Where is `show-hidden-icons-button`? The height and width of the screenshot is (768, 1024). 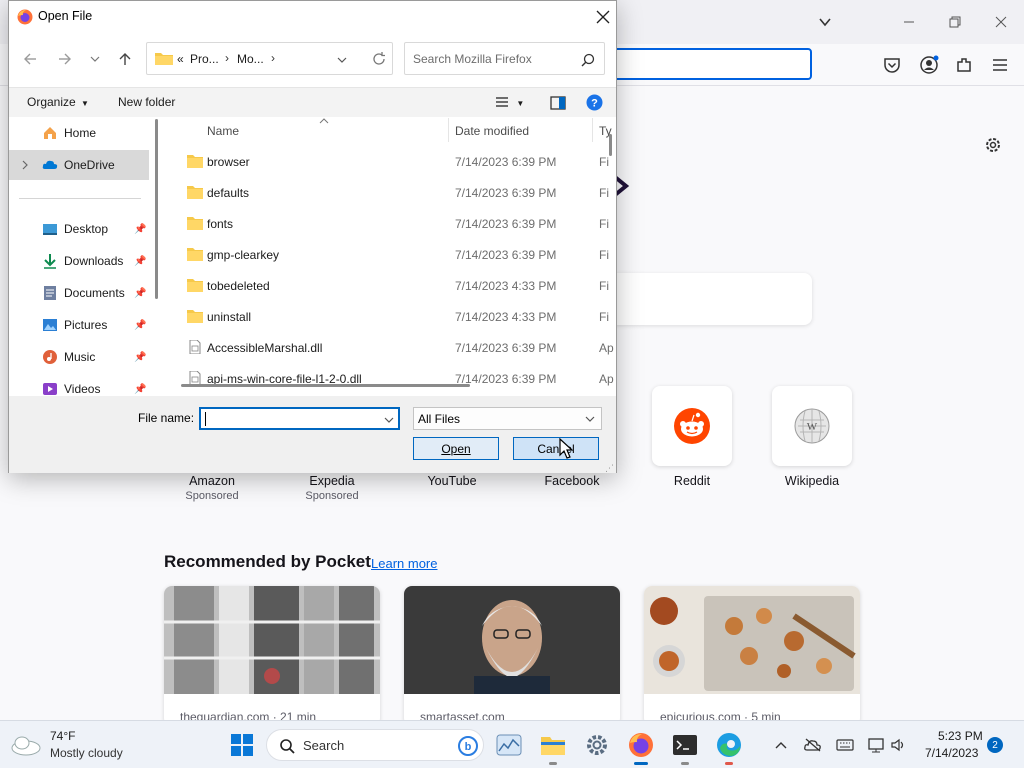
show-hidden-icons-button is located at coordinates (781, 745).